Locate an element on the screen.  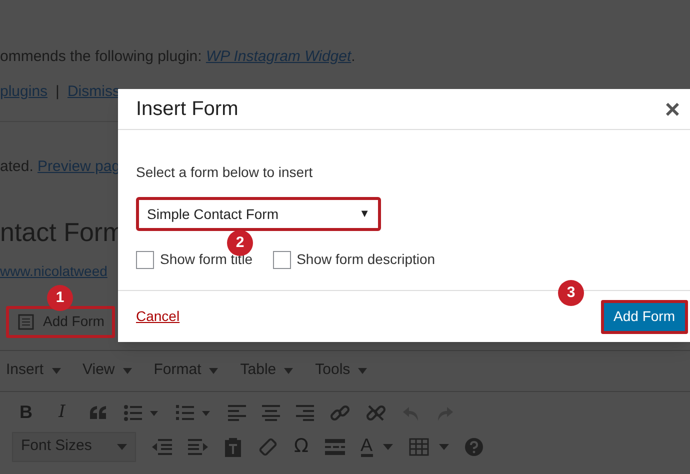
outdent-icon is located at coordinates (162, 447).